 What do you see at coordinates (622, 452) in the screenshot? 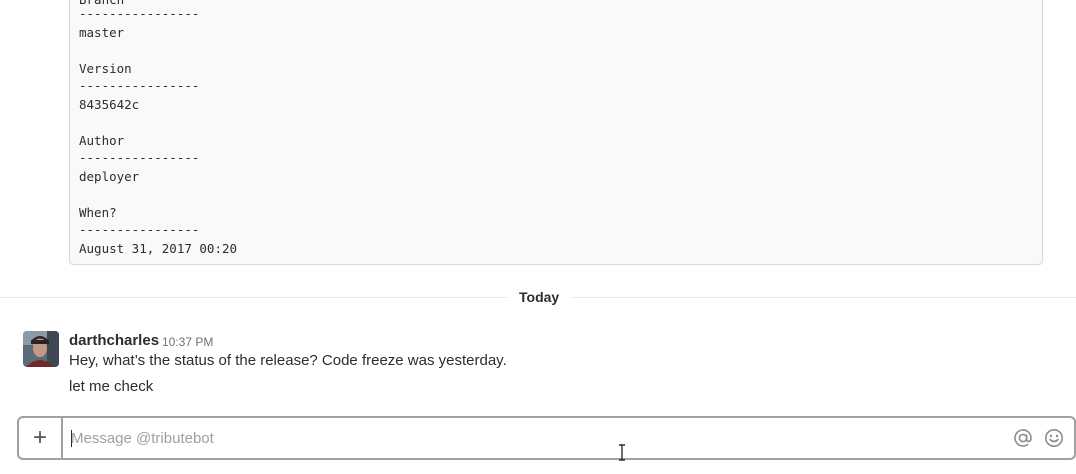
I see `ibeam-cursor-icon` at bounding box center [622, 452].